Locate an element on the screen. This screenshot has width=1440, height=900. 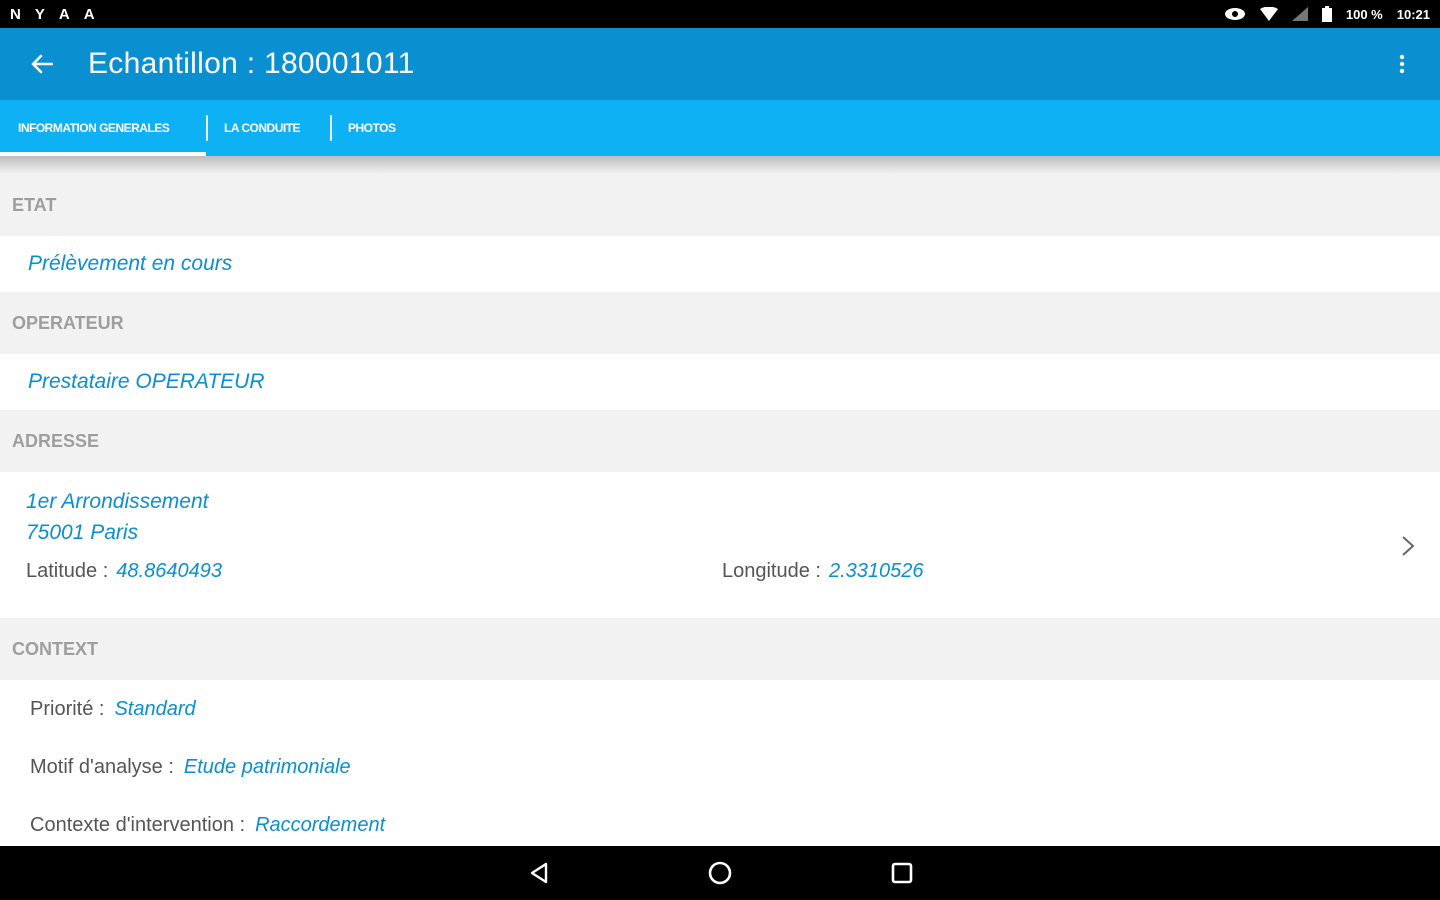
chevron-right-icon is located at coordinates (1408, 546).